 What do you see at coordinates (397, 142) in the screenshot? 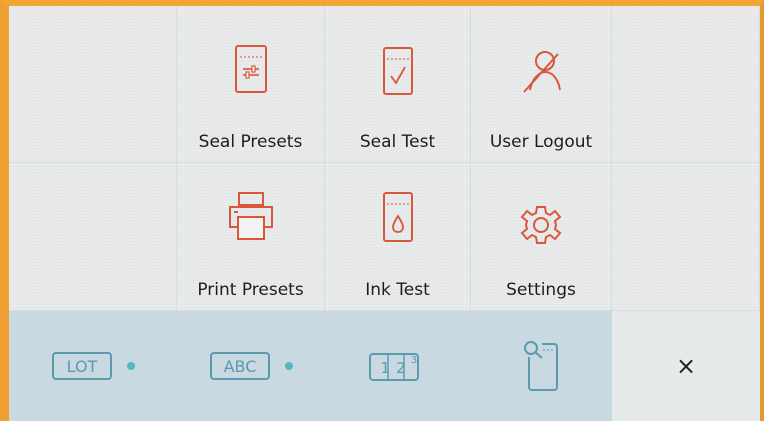
I see `tile-label: Seal Test` at bounding box center [397, 142].